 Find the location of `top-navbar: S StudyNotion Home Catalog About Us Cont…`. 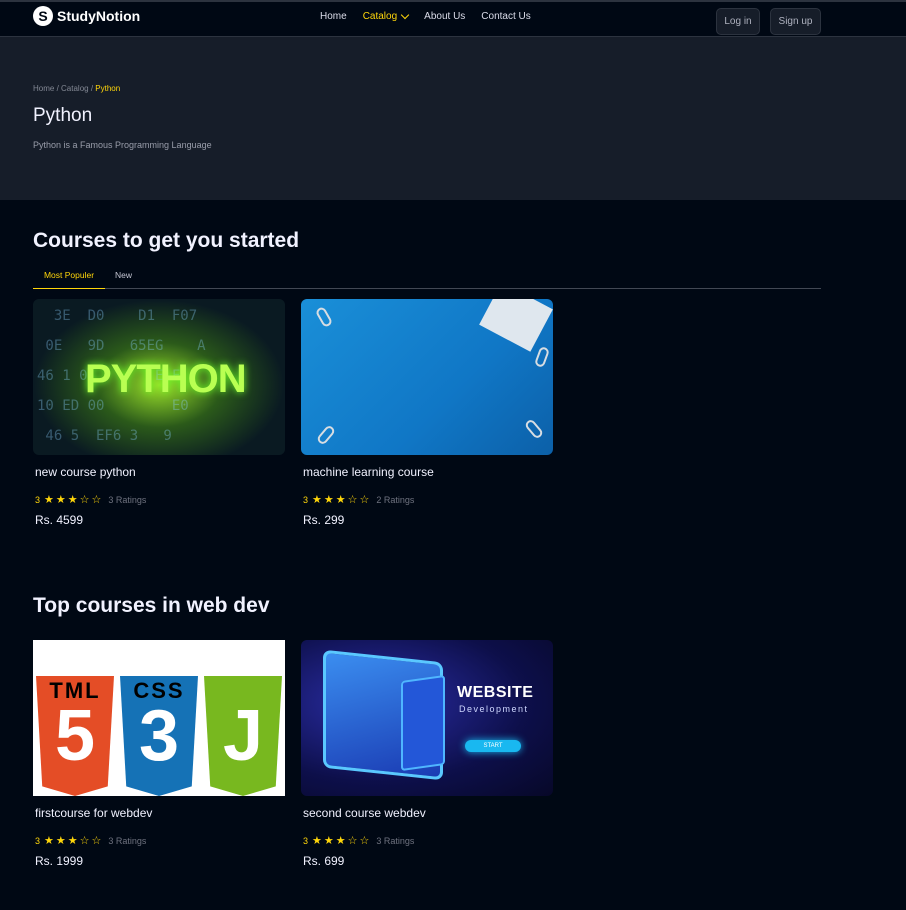

top-navbar: S StudyNotion Home Catalog About Us Cont… is located at coordinates (453, 18).